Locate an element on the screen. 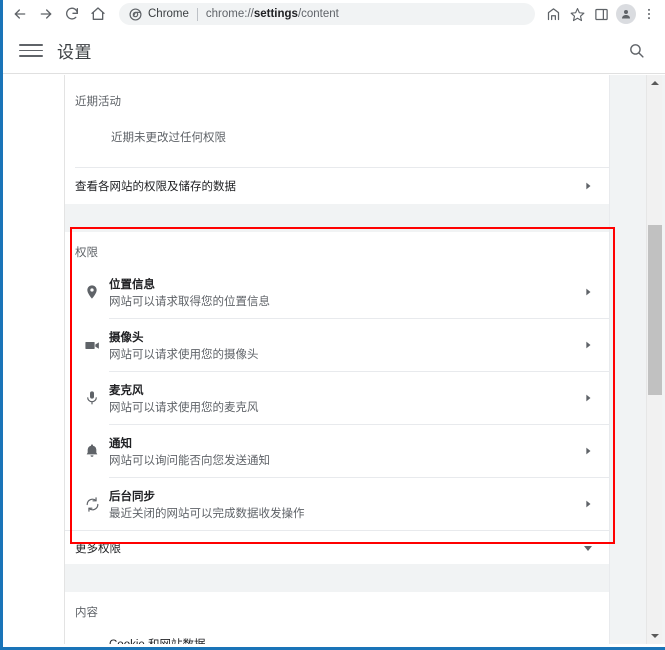  omnibox-url: chrome://settings/content is located at coordinates (272, 14).